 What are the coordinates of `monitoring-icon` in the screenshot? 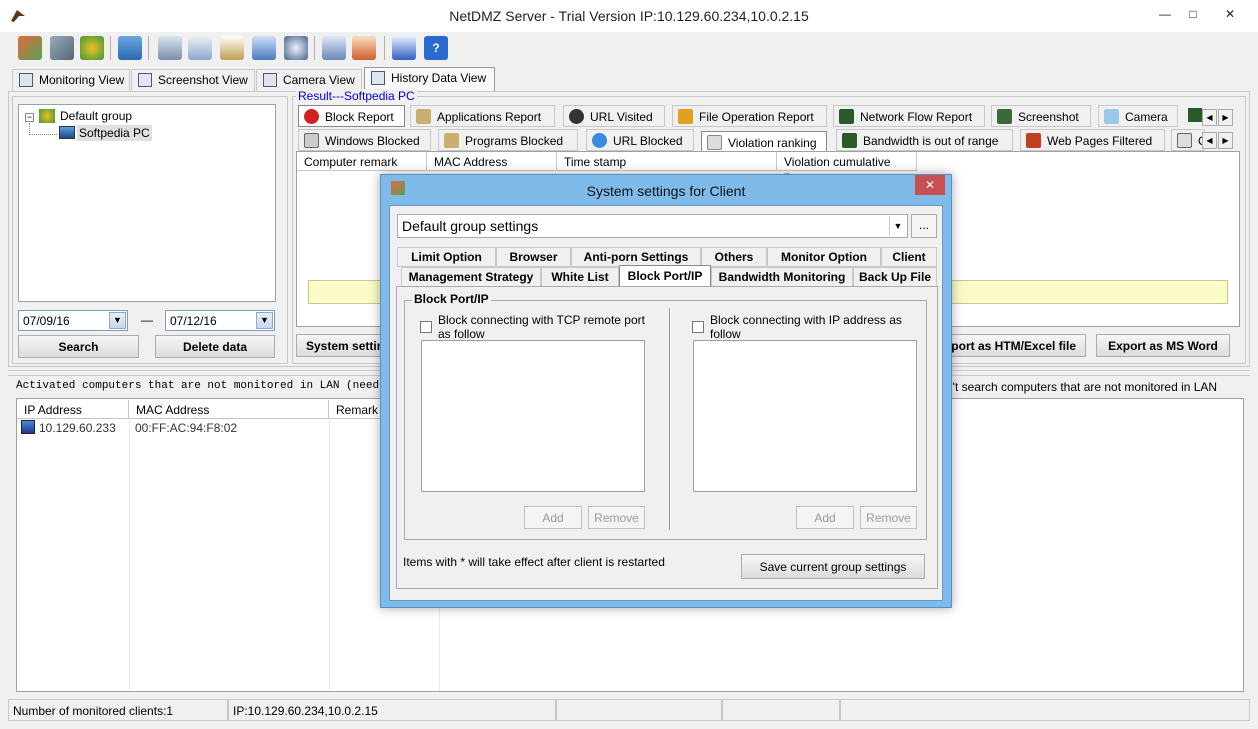 It's located at (26, 80).